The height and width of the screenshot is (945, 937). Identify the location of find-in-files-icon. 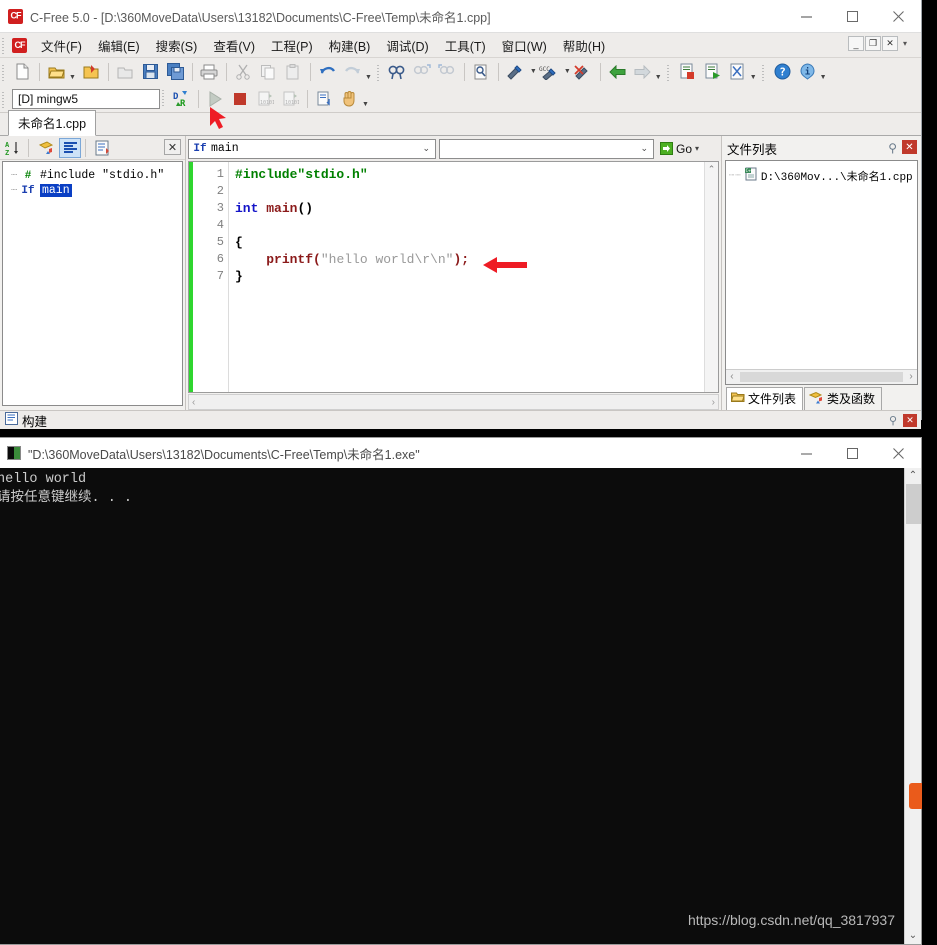
(481, 72).